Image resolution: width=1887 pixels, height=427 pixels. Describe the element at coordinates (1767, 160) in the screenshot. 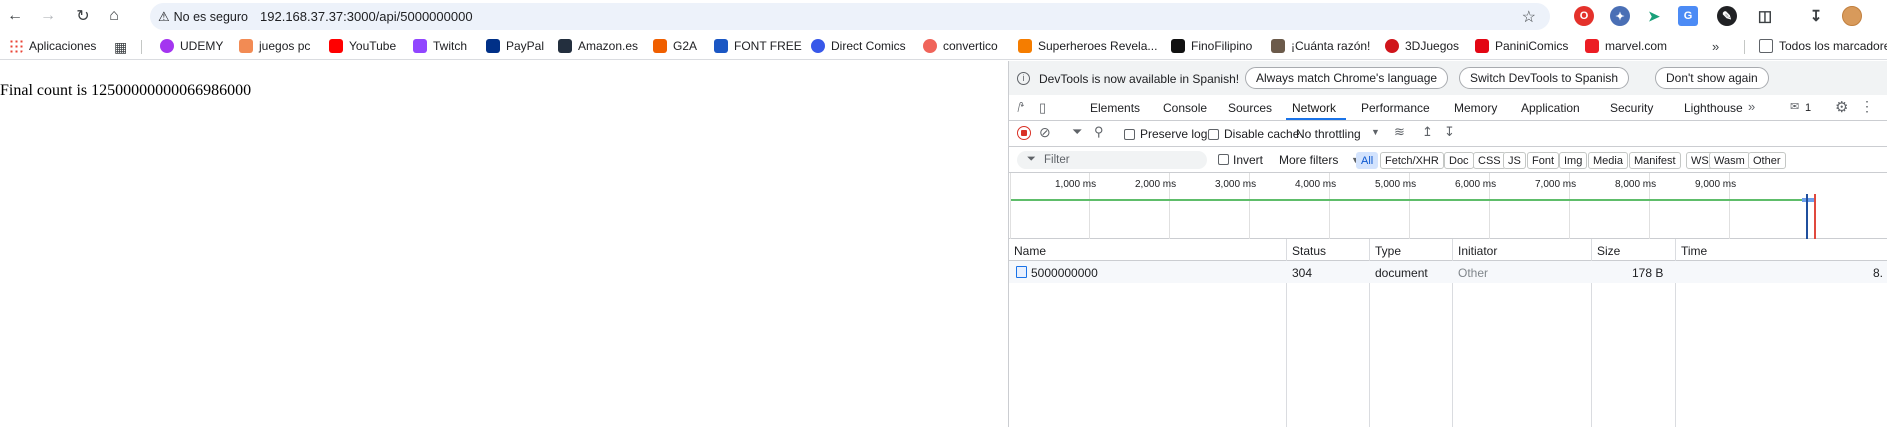

I see `filter-chip-other: Other` at that location.